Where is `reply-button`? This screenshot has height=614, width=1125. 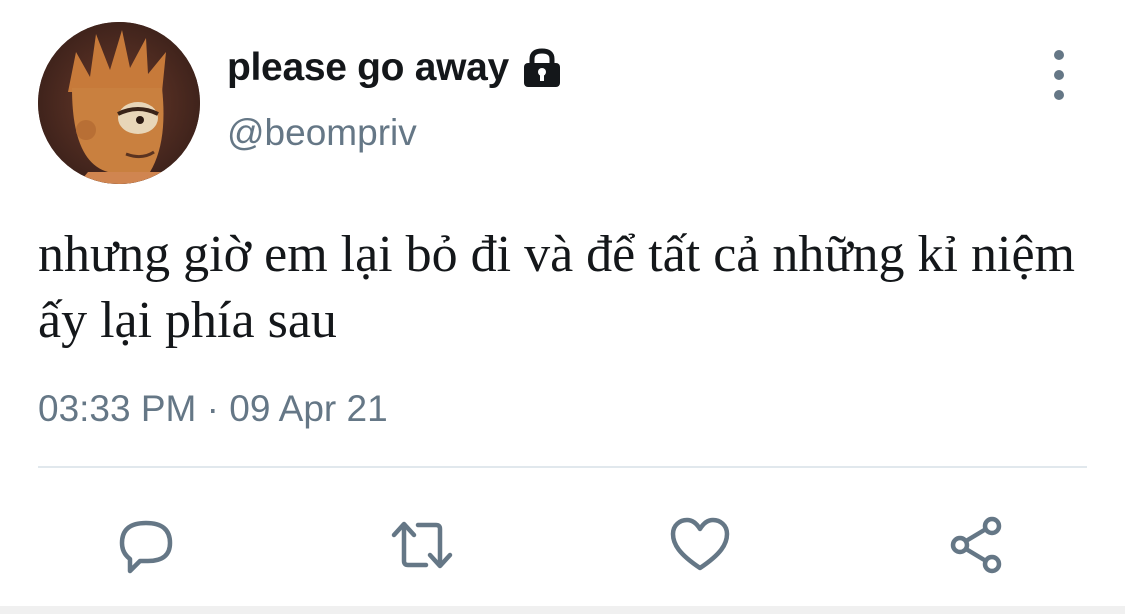 reply-button is located at coordinates (146, 545).